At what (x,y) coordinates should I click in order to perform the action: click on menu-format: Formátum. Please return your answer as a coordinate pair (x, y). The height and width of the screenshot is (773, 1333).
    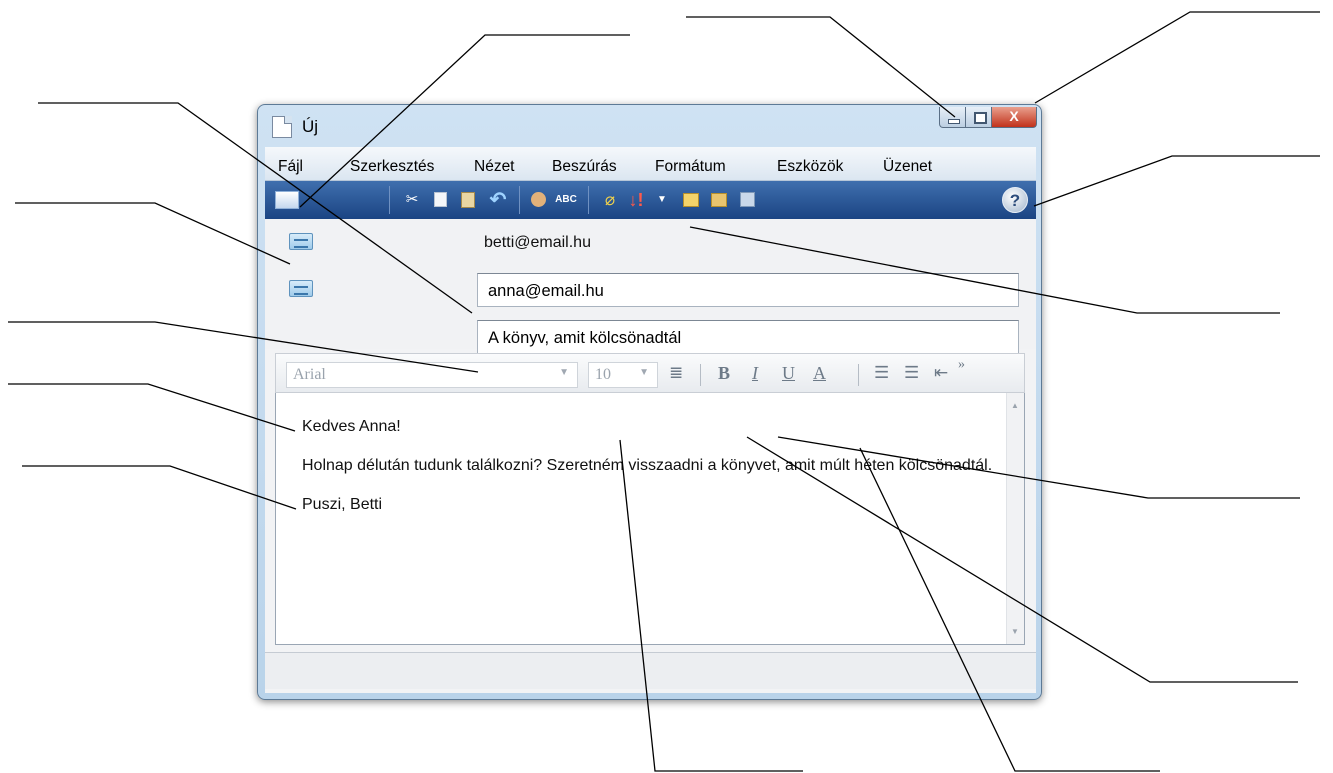
    Looking at the image, I should click on (690, 167).